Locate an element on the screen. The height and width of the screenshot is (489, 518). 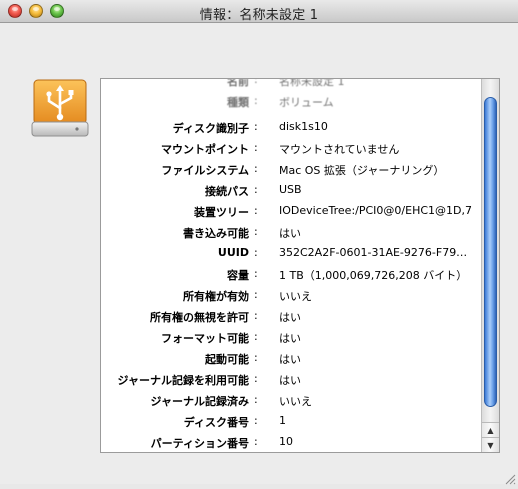
scroll-down-arrow-icon: ▼ is located at coordinates (490, 444).